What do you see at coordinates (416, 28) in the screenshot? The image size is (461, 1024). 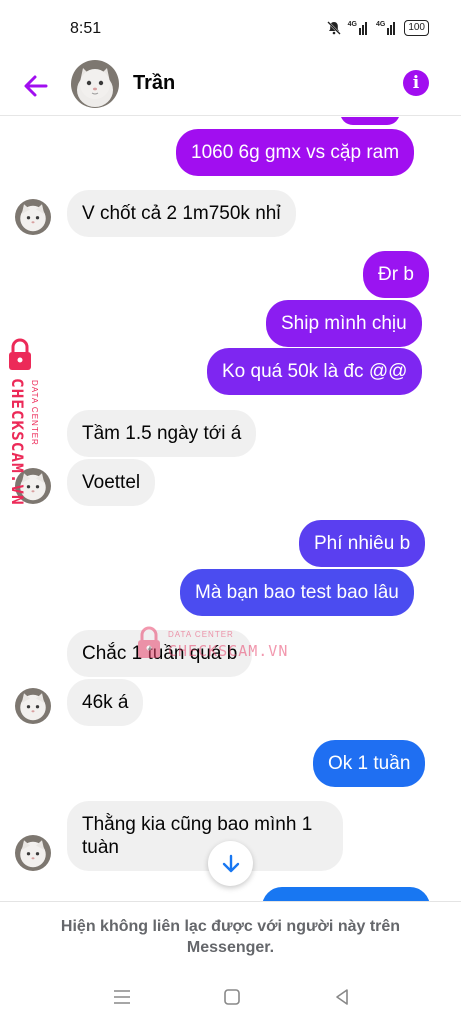 I see `battery-indicator: 100` at bounding box center [416, 28].